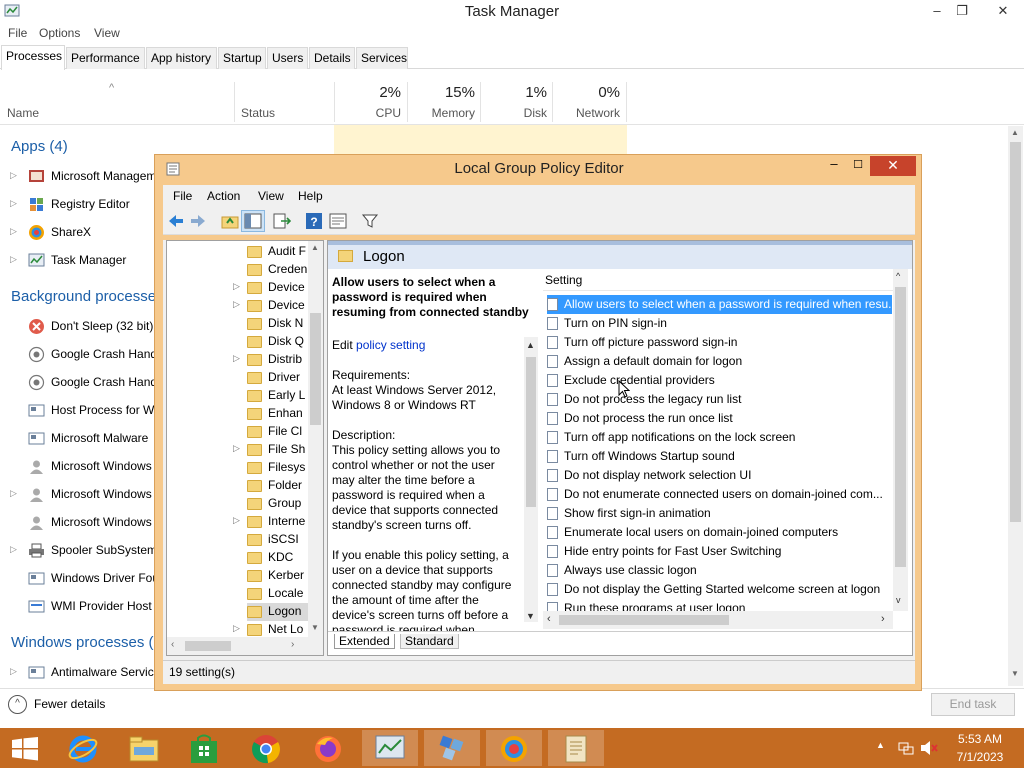 The width and height of the screenshot is (1024, 768). Describe the element at coordinates (315, 627) in the screenshot. I see `tree-scroll-down-icon: ▼` at that location.